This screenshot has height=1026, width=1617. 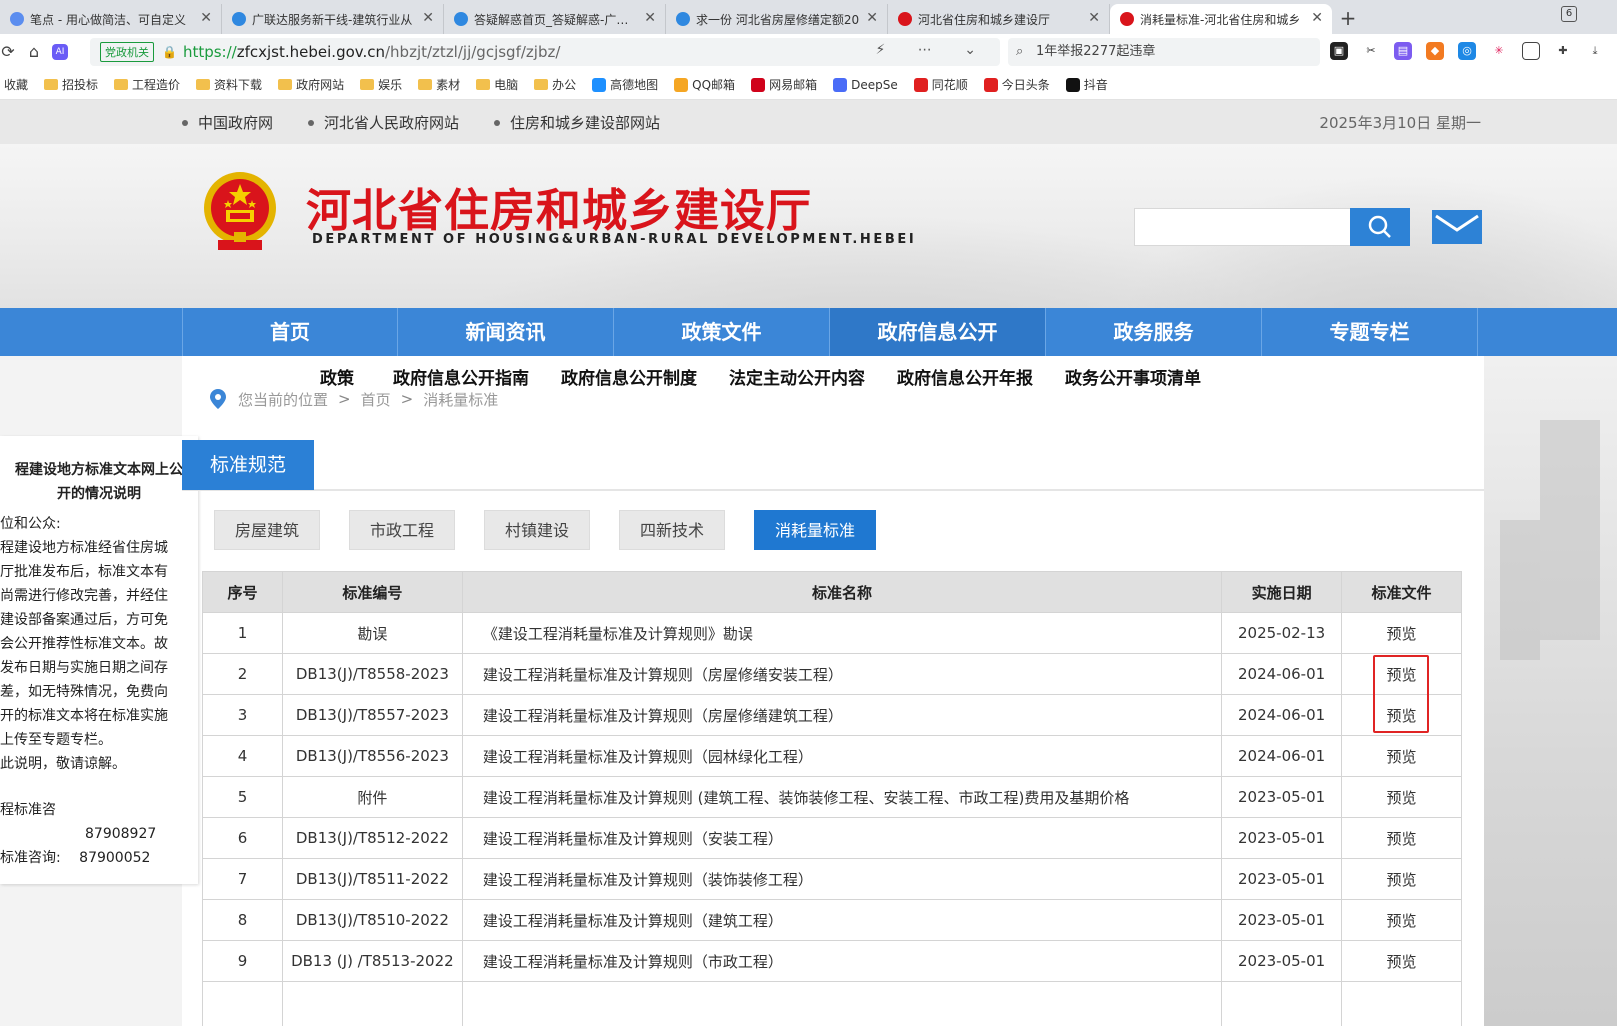 What do you see at coordinates (842, 838) in the screenshot?
I see `standard-name: 建设工程消耗量标准及计算规则（安装工程）` at bounding box center [842, 838].